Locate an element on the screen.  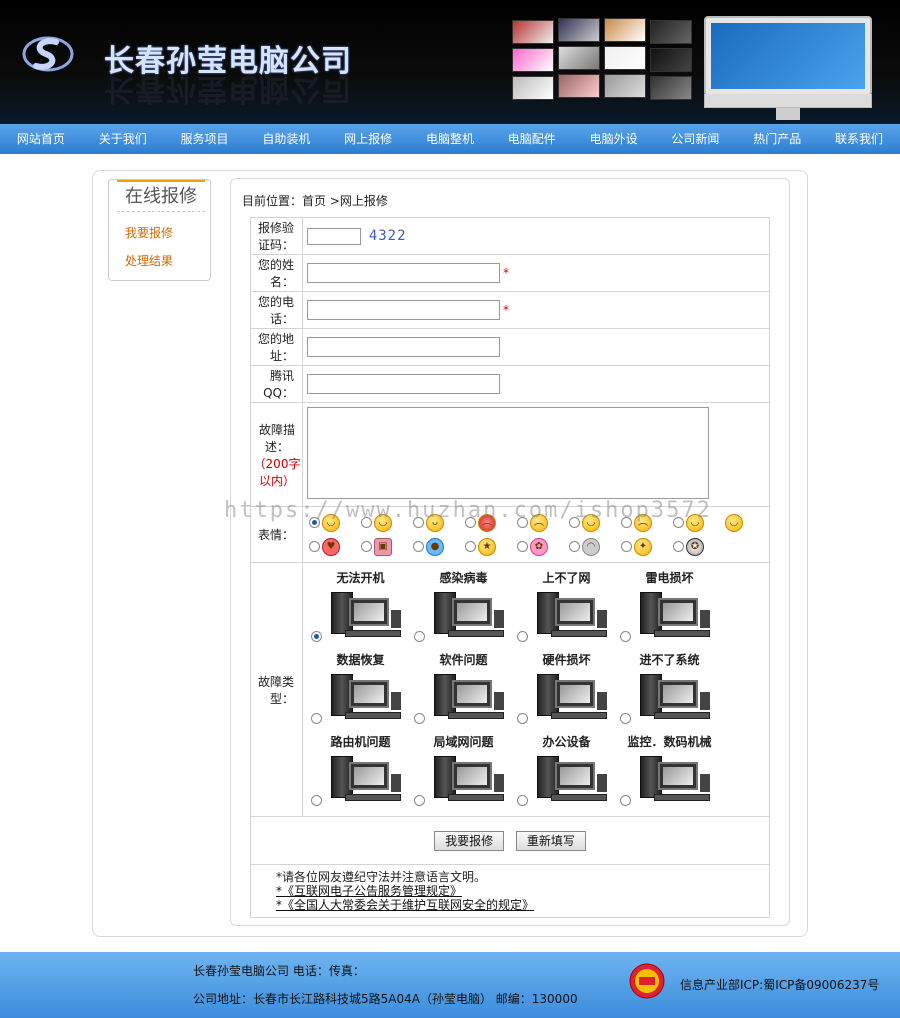
name-label: 您的姓名： is located at coordinates (276, 273).